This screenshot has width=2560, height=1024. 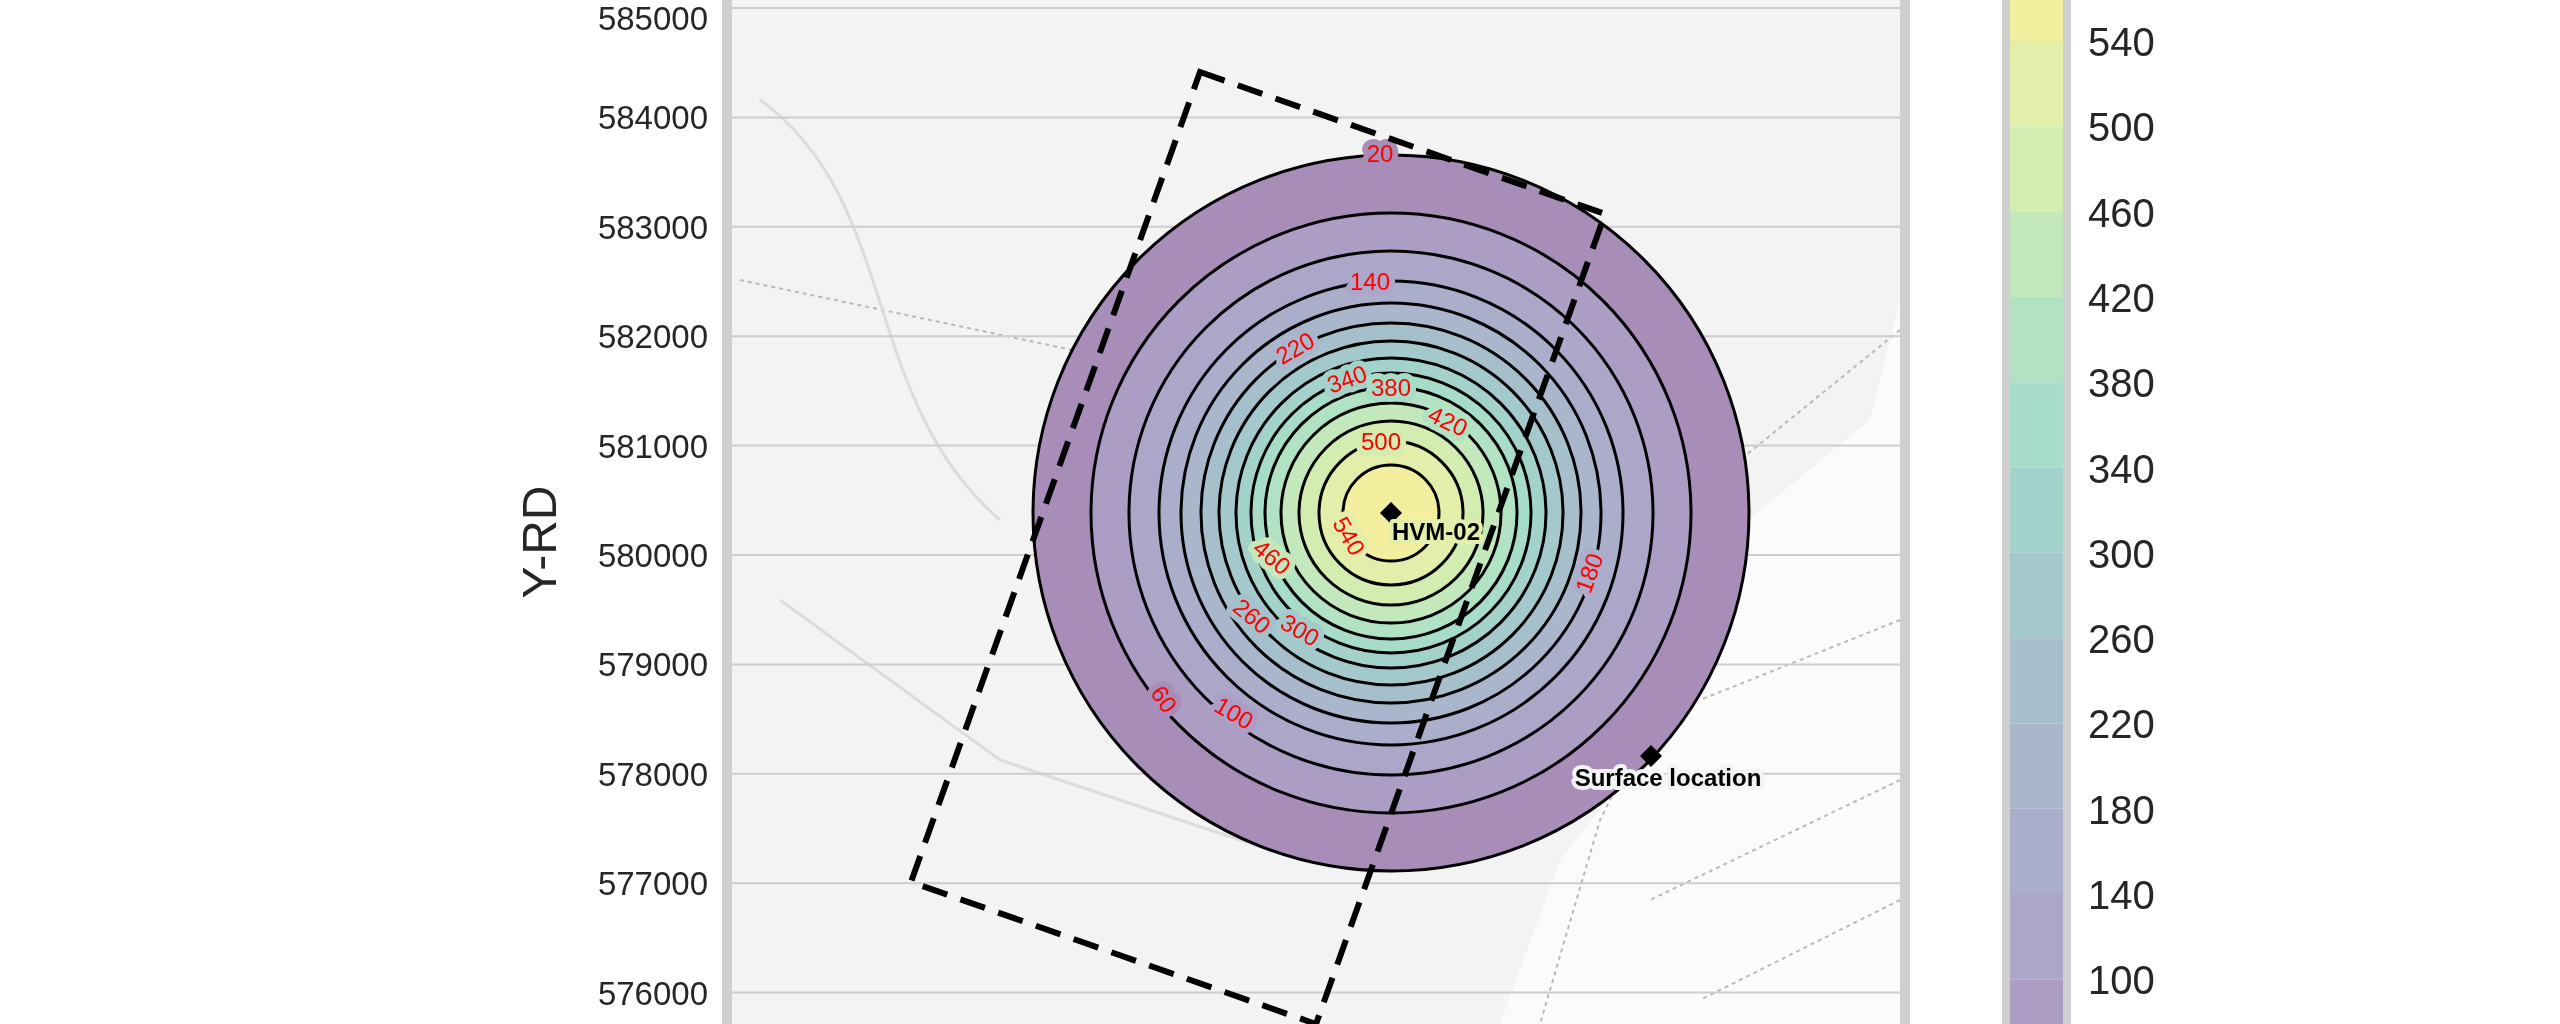 I want to click on colorbar-tick-label: 260, so click(x=2121, y=639).